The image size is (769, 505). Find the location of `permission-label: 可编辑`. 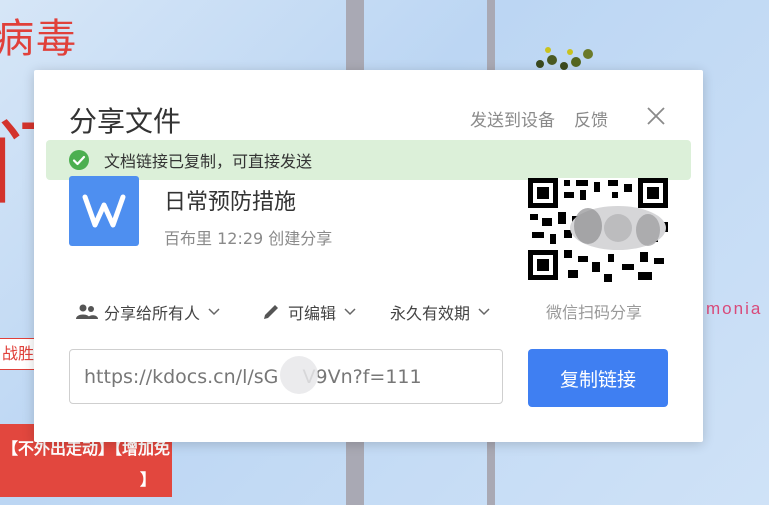

permission-label: 可编辑 is located at coordinates (312, 313).